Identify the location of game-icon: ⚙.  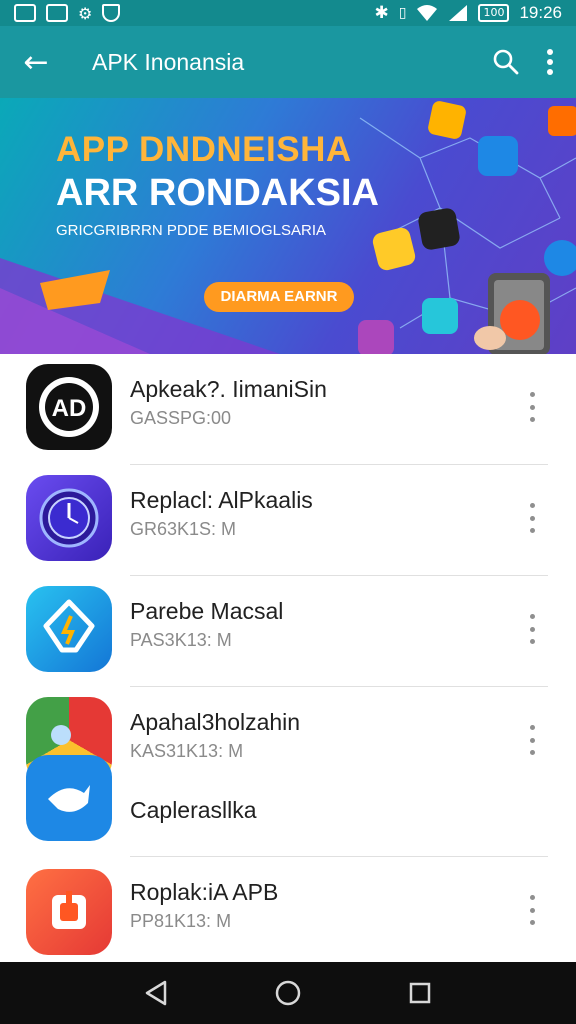
(85, 13).